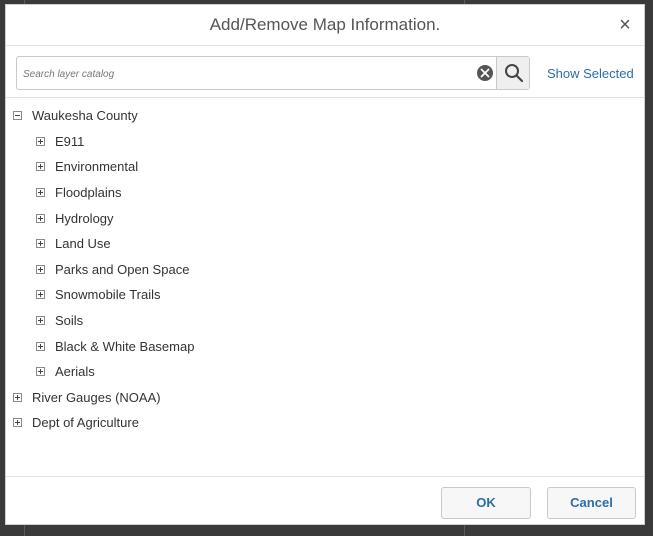 This screenshot has height=536, width=653. I want to click on tree-node-child: Floodplains, so click(79, 192).